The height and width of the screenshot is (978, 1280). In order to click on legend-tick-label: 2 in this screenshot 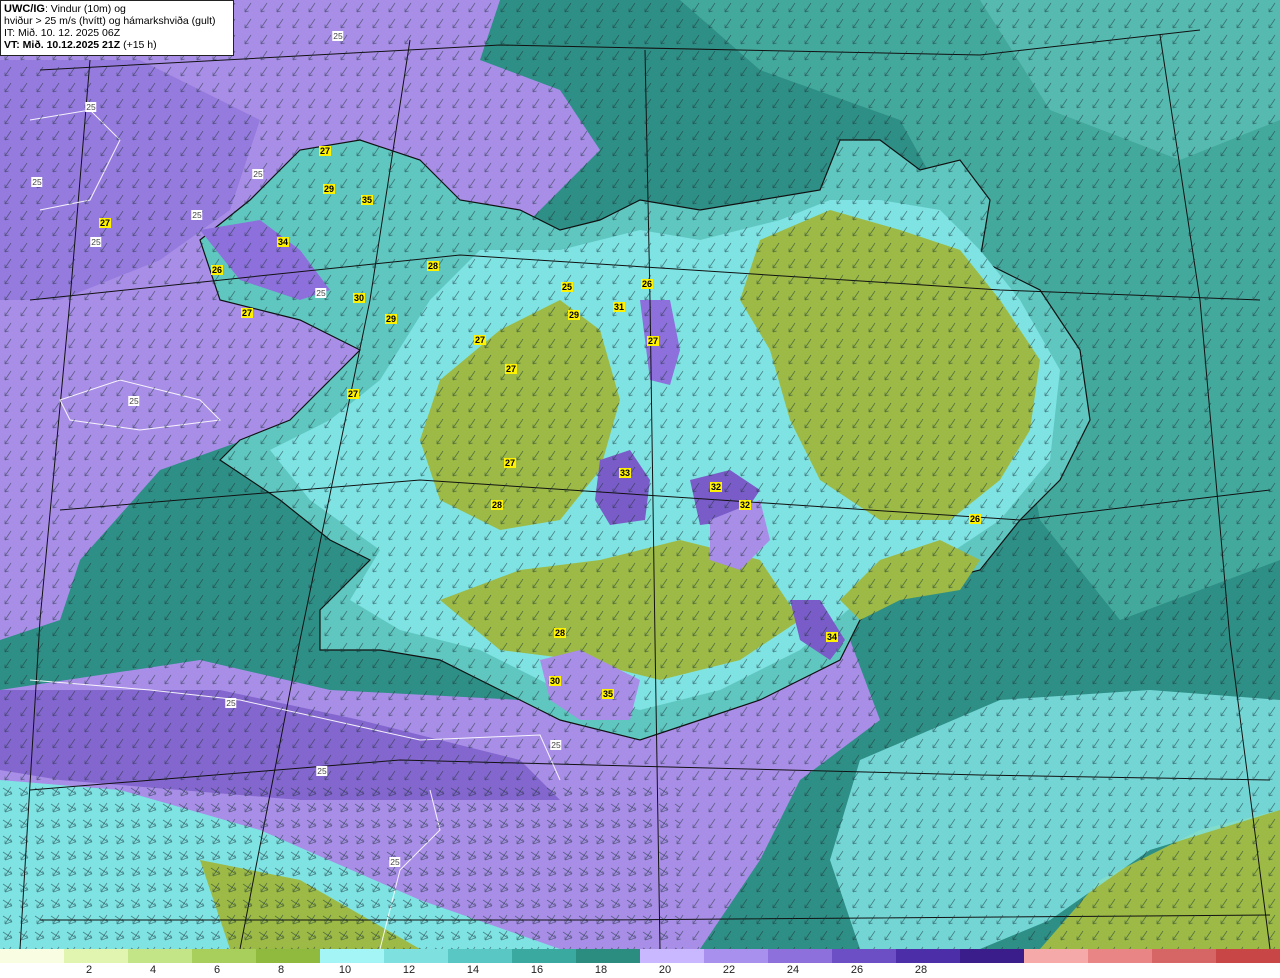, I will do `click(89, 970)`.